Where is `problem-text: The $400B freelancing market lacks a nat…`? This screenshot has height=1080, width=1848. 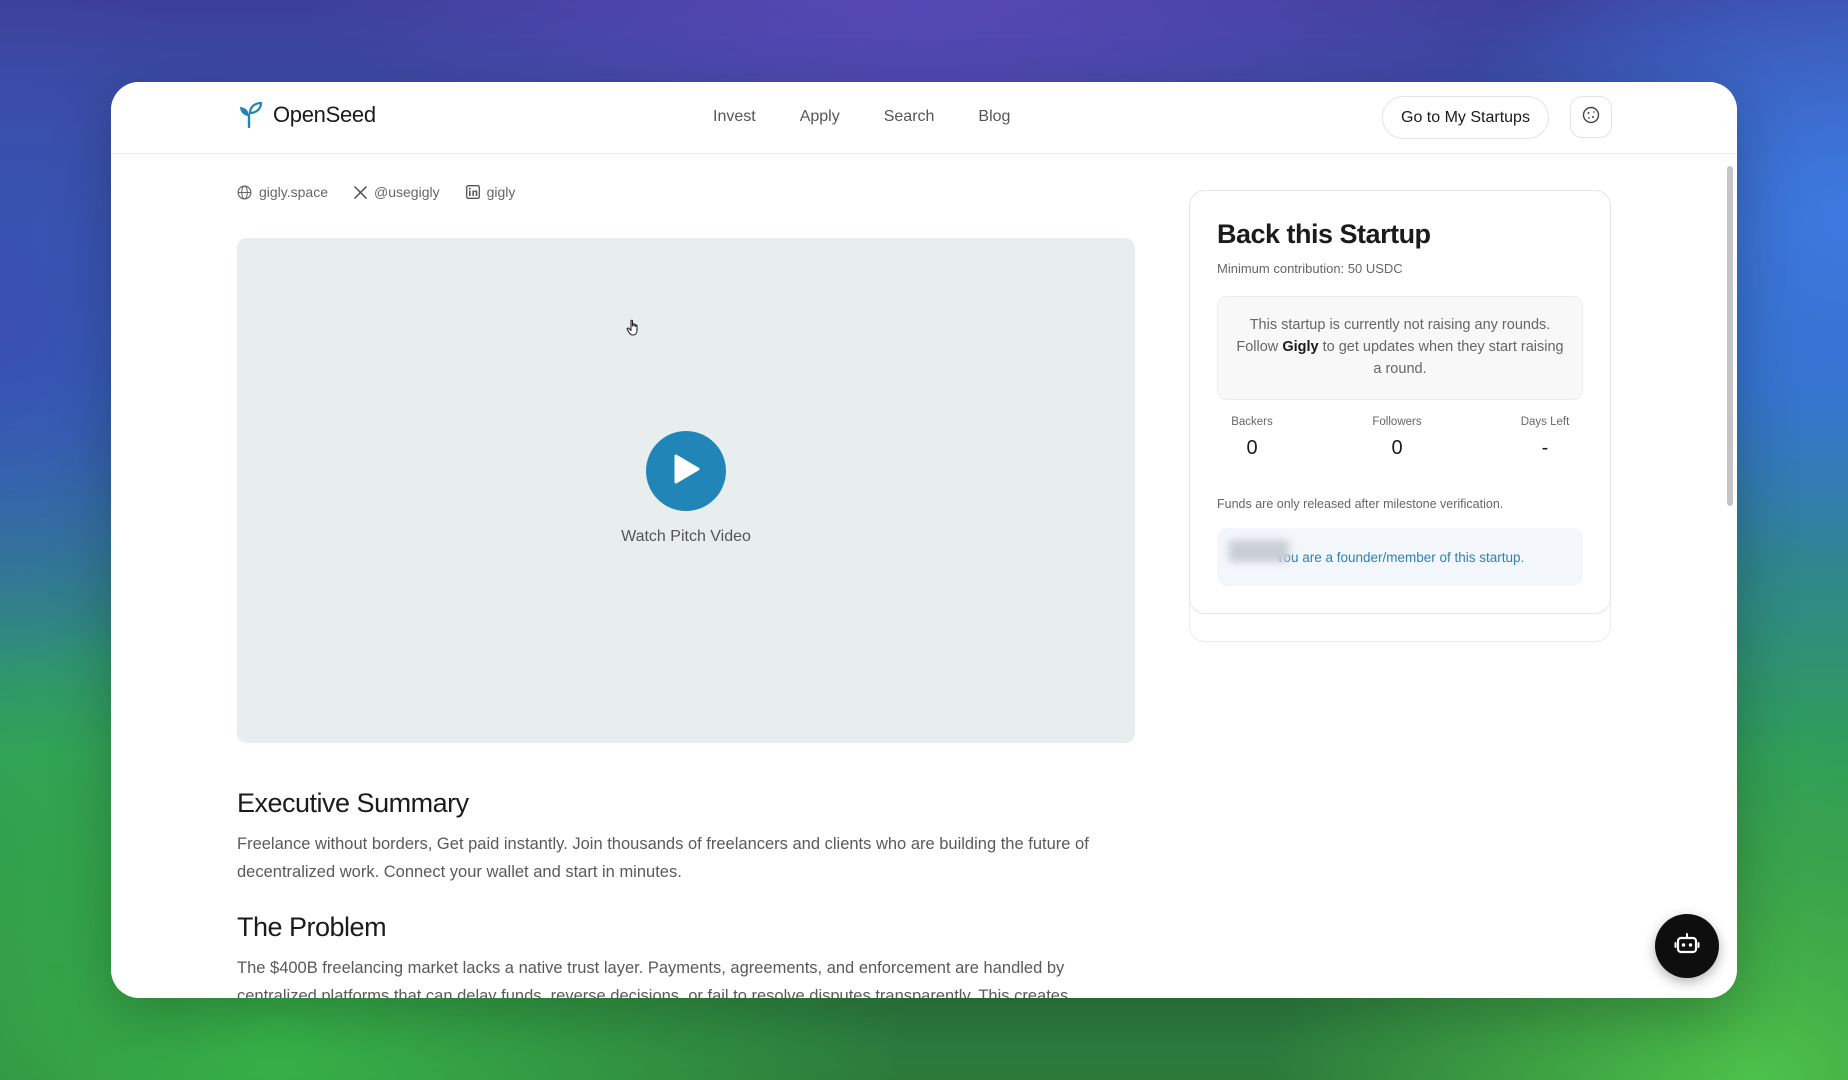 problem-text: The $400B freelancing market lacks a nat… is located at coordinates (653, 978).